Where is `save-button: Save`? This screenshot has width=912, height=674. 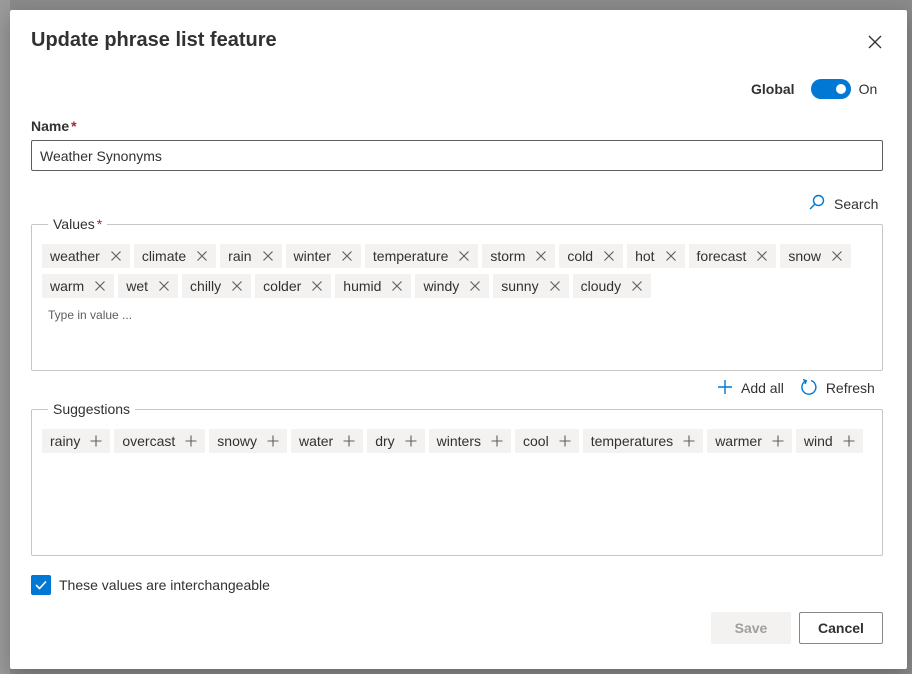
save-button: Save is located at coordinates (751, 628).